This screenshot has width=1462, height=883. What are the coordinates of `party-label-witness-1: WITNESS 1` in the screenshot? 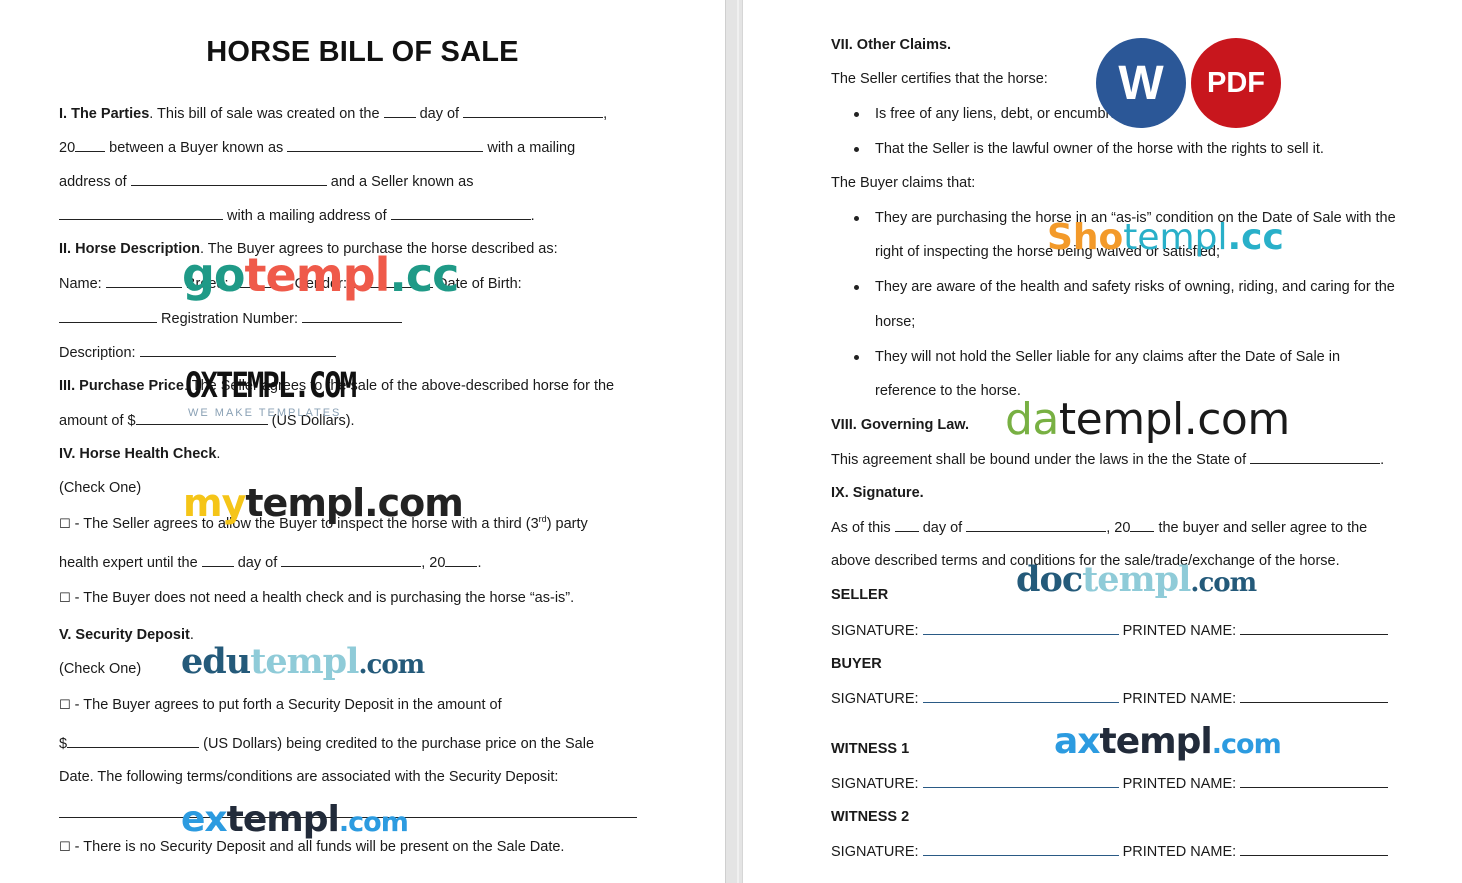 It's located at (870, 749).